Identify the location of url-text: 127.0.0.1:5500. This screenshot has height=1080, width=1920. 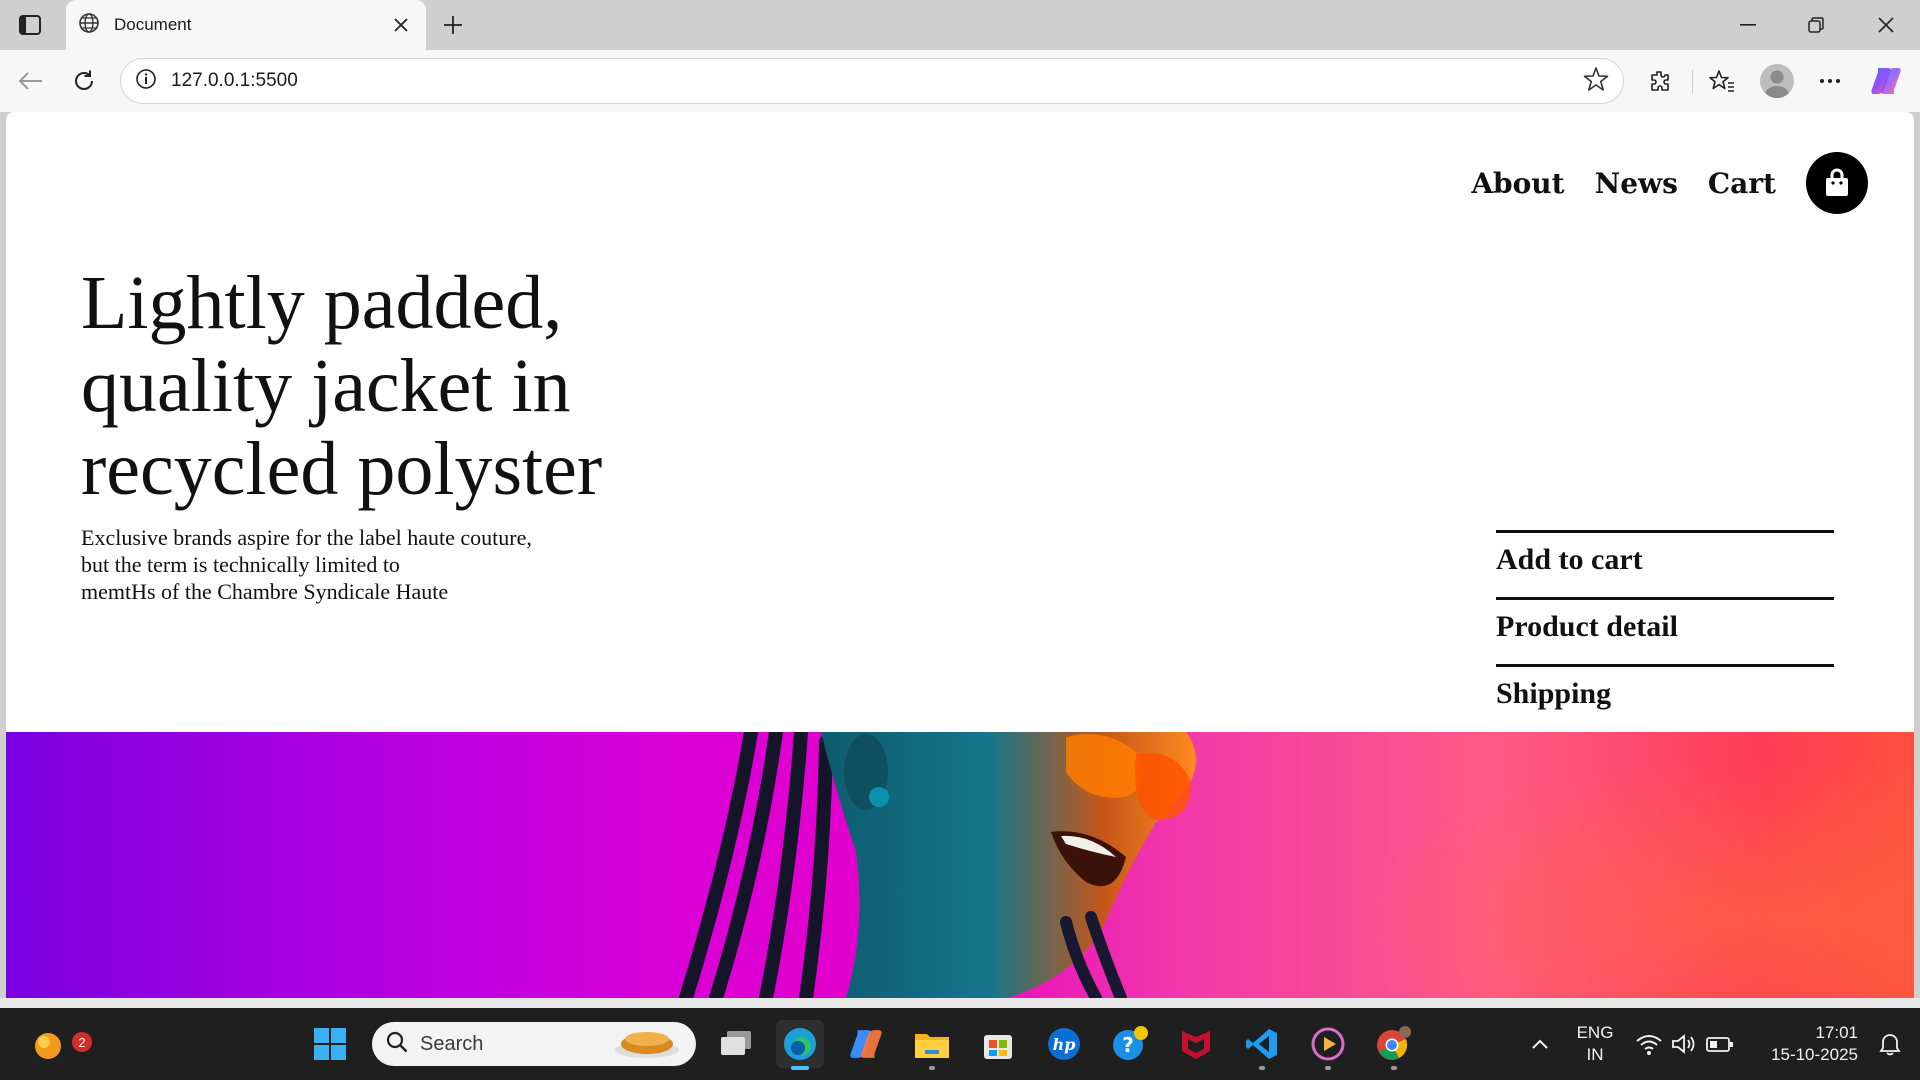
(877, 81).